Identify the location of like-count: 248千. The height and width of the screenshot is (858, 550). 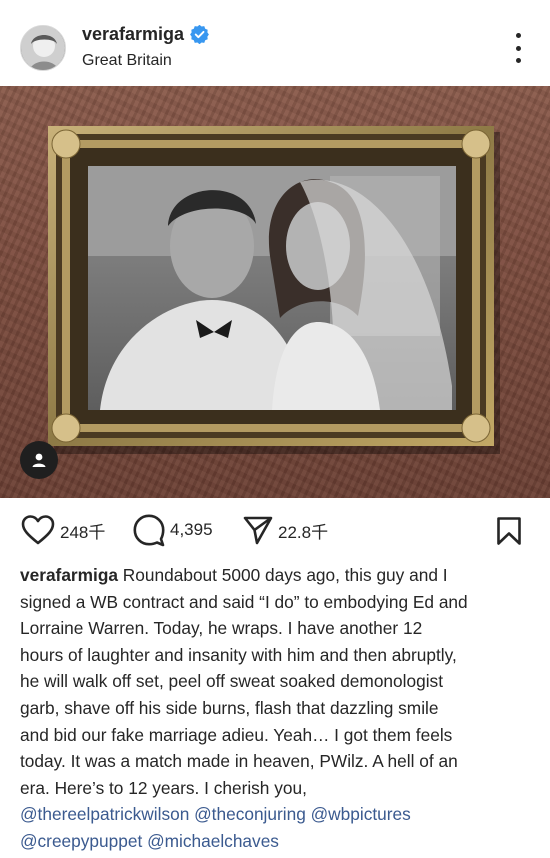
(83, 532).